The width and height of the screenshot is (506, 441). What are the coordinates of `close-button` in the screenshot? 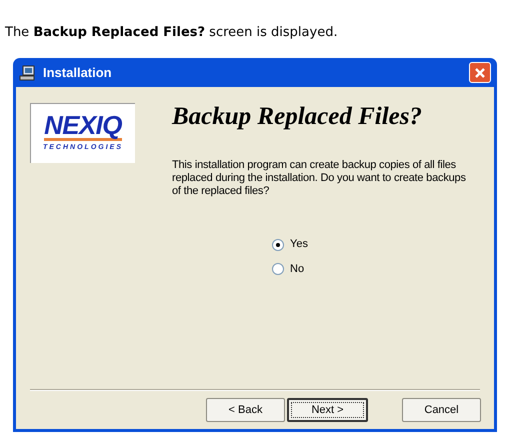 It's located at (480, 72).